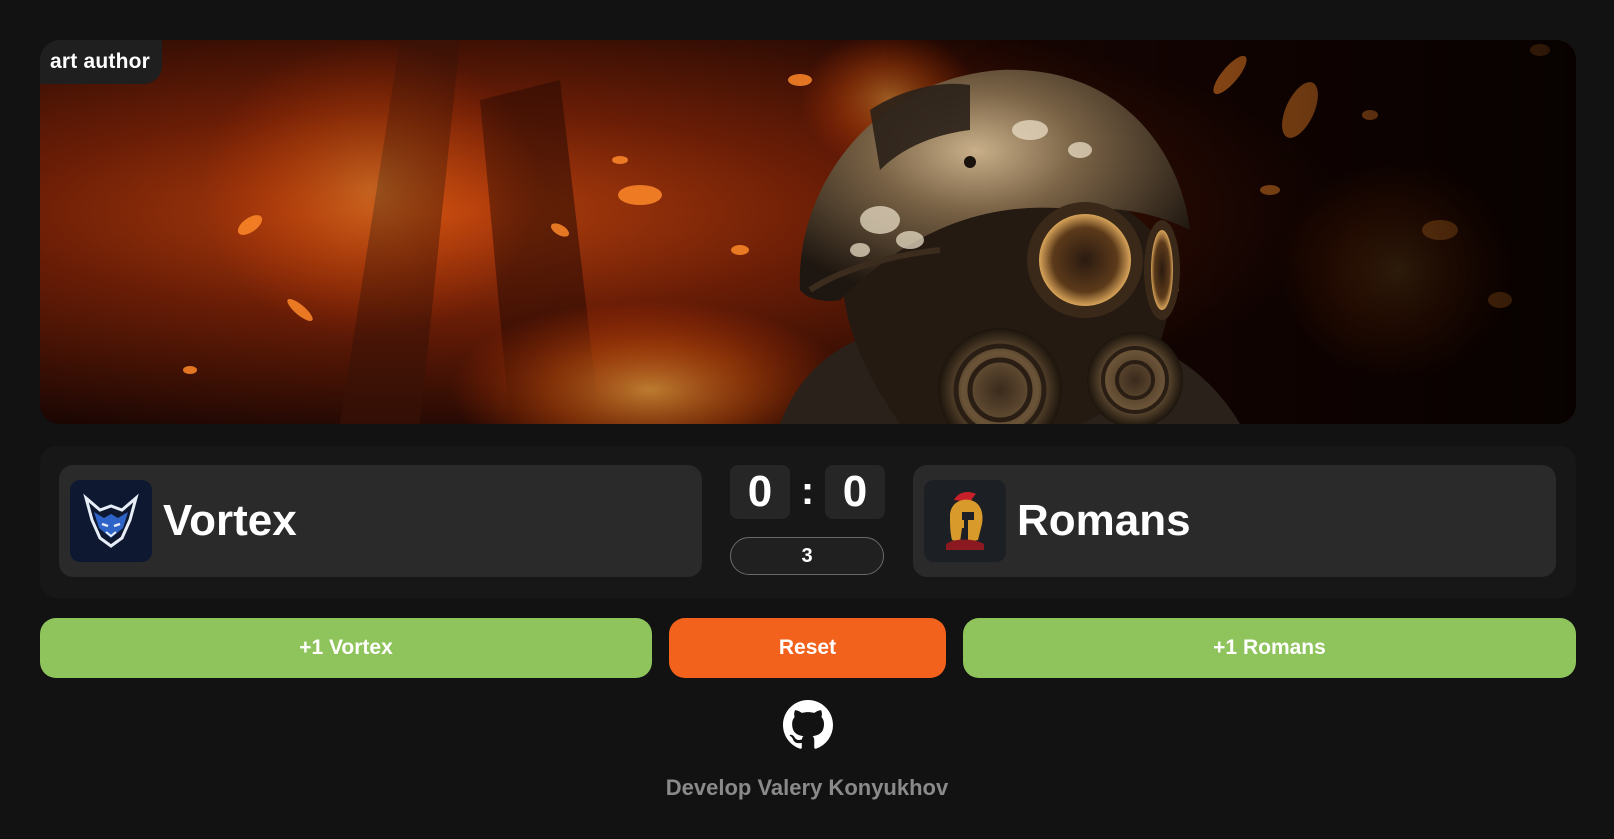  Describe the element at coordinates (101, 62) in the screenshot. I see `art-author-label: art author` at that location.